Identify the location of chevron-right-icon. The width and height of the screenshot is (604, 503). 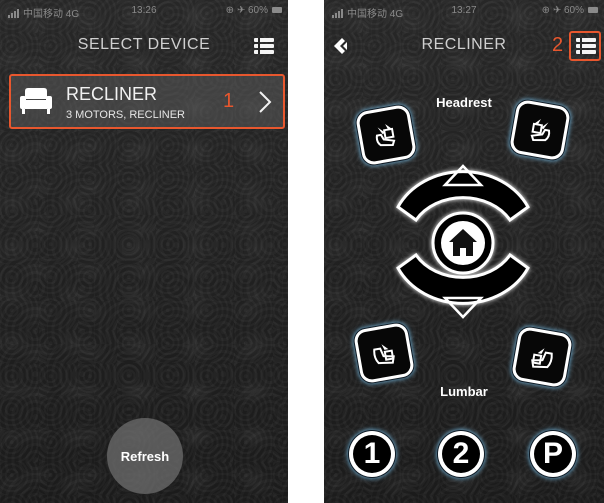
(265, 102).